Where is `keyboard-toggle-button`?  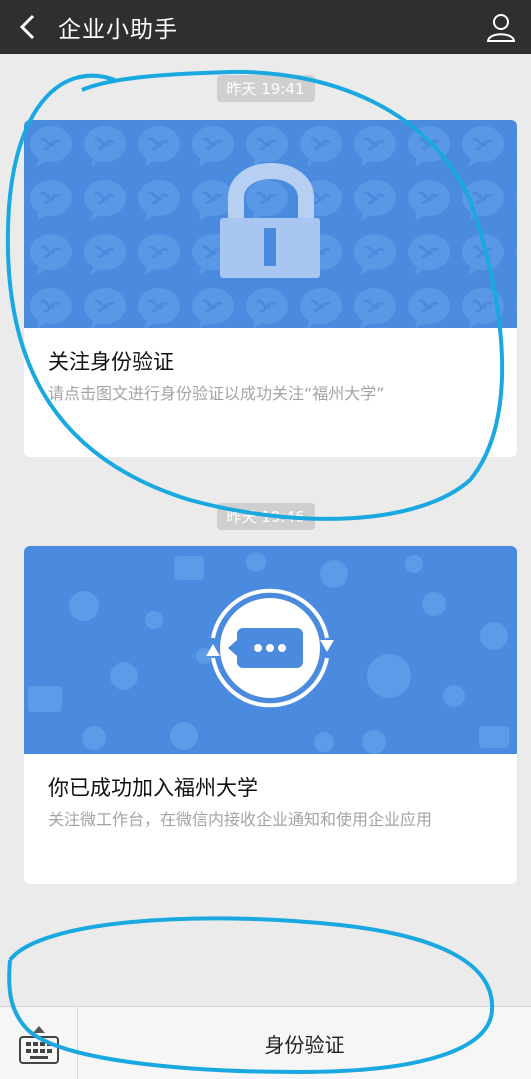
keyboard-toggle-button is located at coordinates (39, 1043).